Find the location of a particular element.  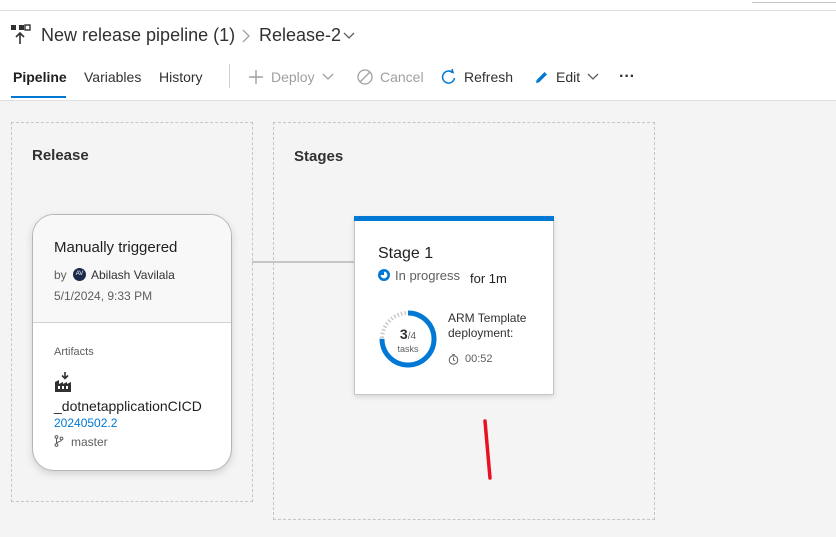

current-task-name: ARM Template deployment: is located at coordinates (487, 325).